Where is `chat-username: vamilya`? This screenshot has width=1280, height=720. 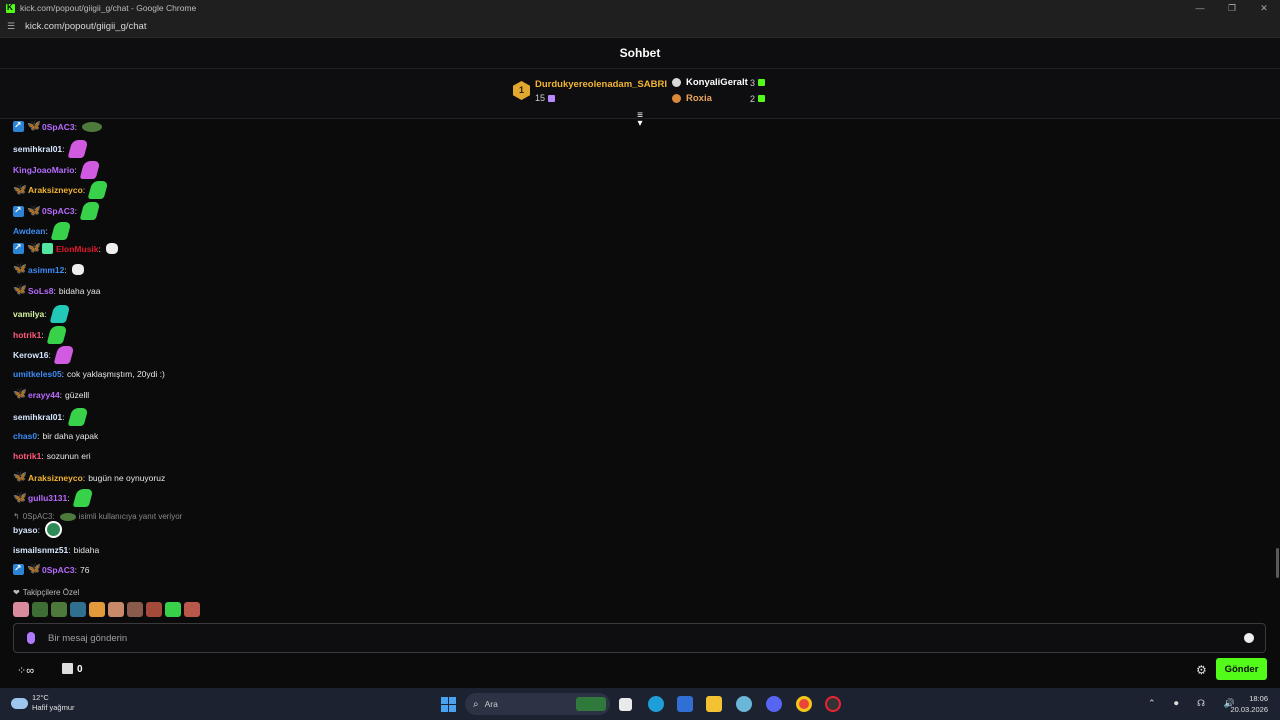 chat-username: vamilya is located at coordinates (28, 314).